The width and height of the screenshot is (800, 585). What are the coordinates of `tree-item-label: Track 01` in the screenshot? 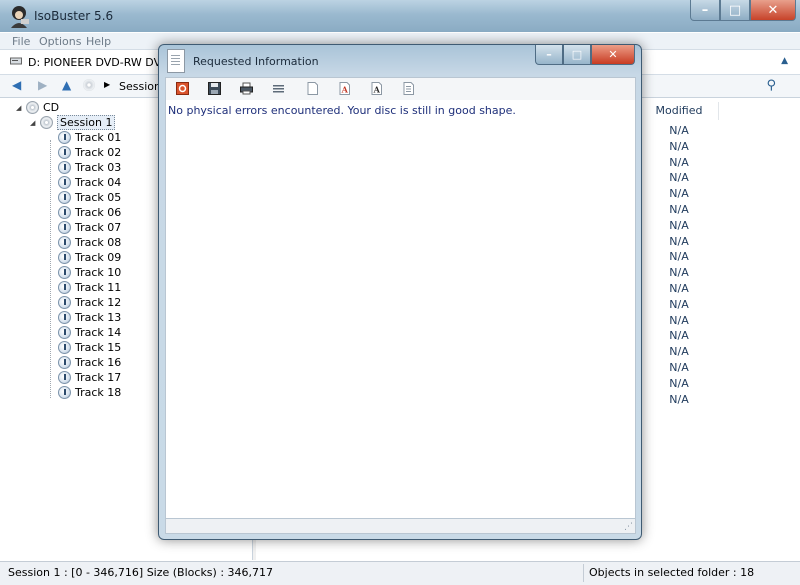 It's located at (98, 137).